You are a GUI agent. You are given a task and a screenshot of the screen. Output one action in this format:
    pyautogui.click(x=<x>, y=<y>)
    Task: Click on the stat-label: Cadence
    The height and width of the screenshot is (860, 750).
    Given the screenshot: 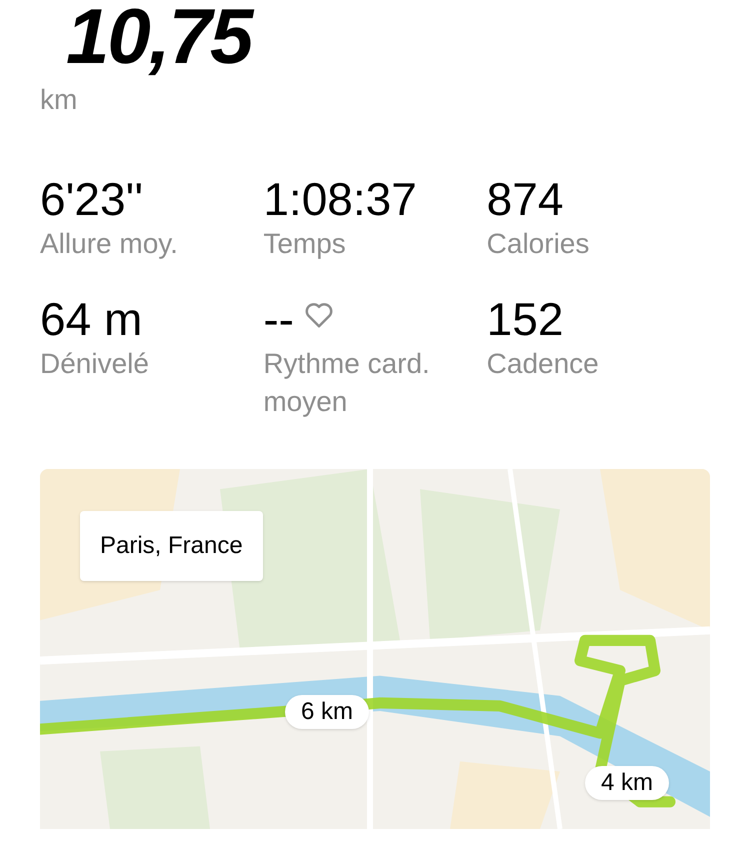 What is the action you would take?
    pyautogui.click(x=542, y=364)
    